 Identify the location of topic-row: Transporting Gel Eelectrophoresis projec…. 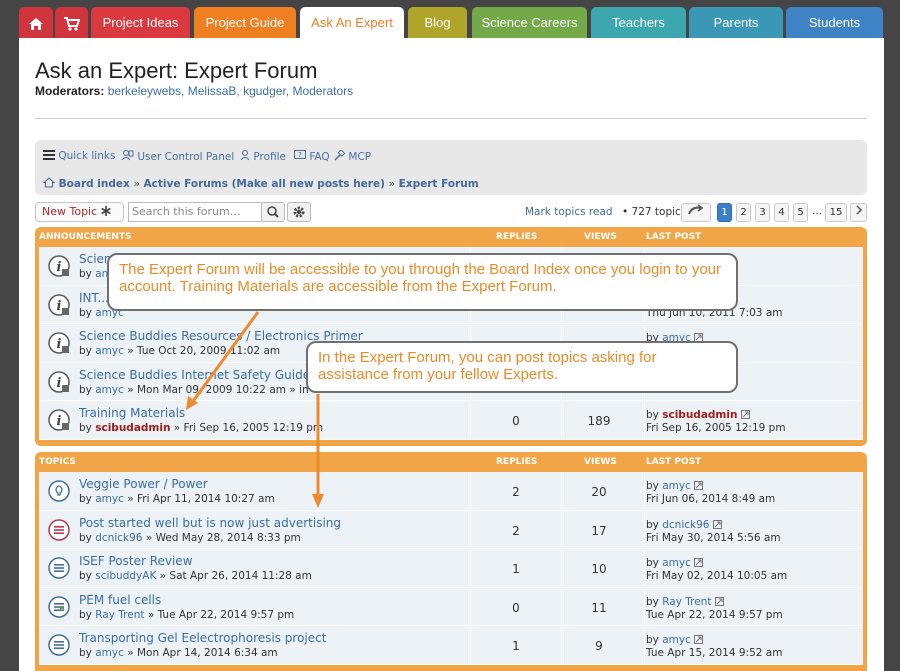
(451, 645).